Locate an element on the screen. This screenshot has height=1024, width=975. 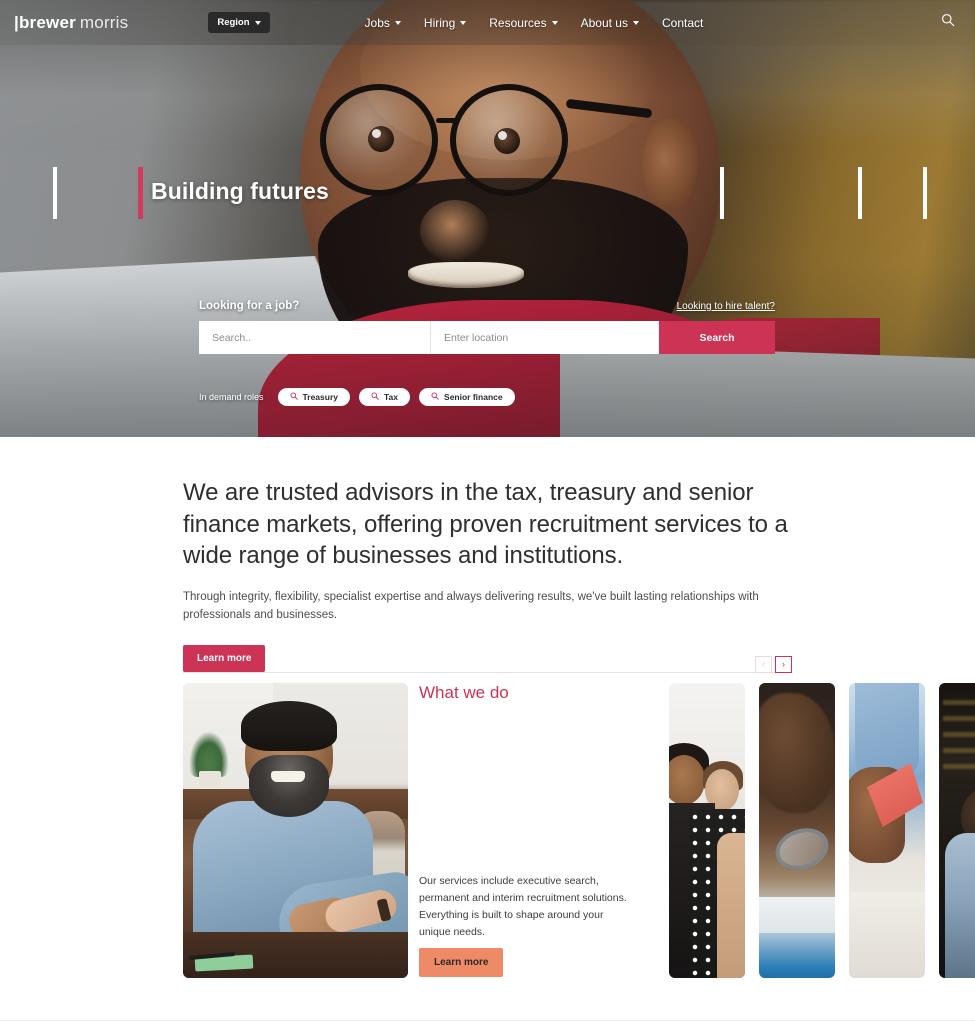
role-chip-label: Tax is located at coordinates (391, 397).